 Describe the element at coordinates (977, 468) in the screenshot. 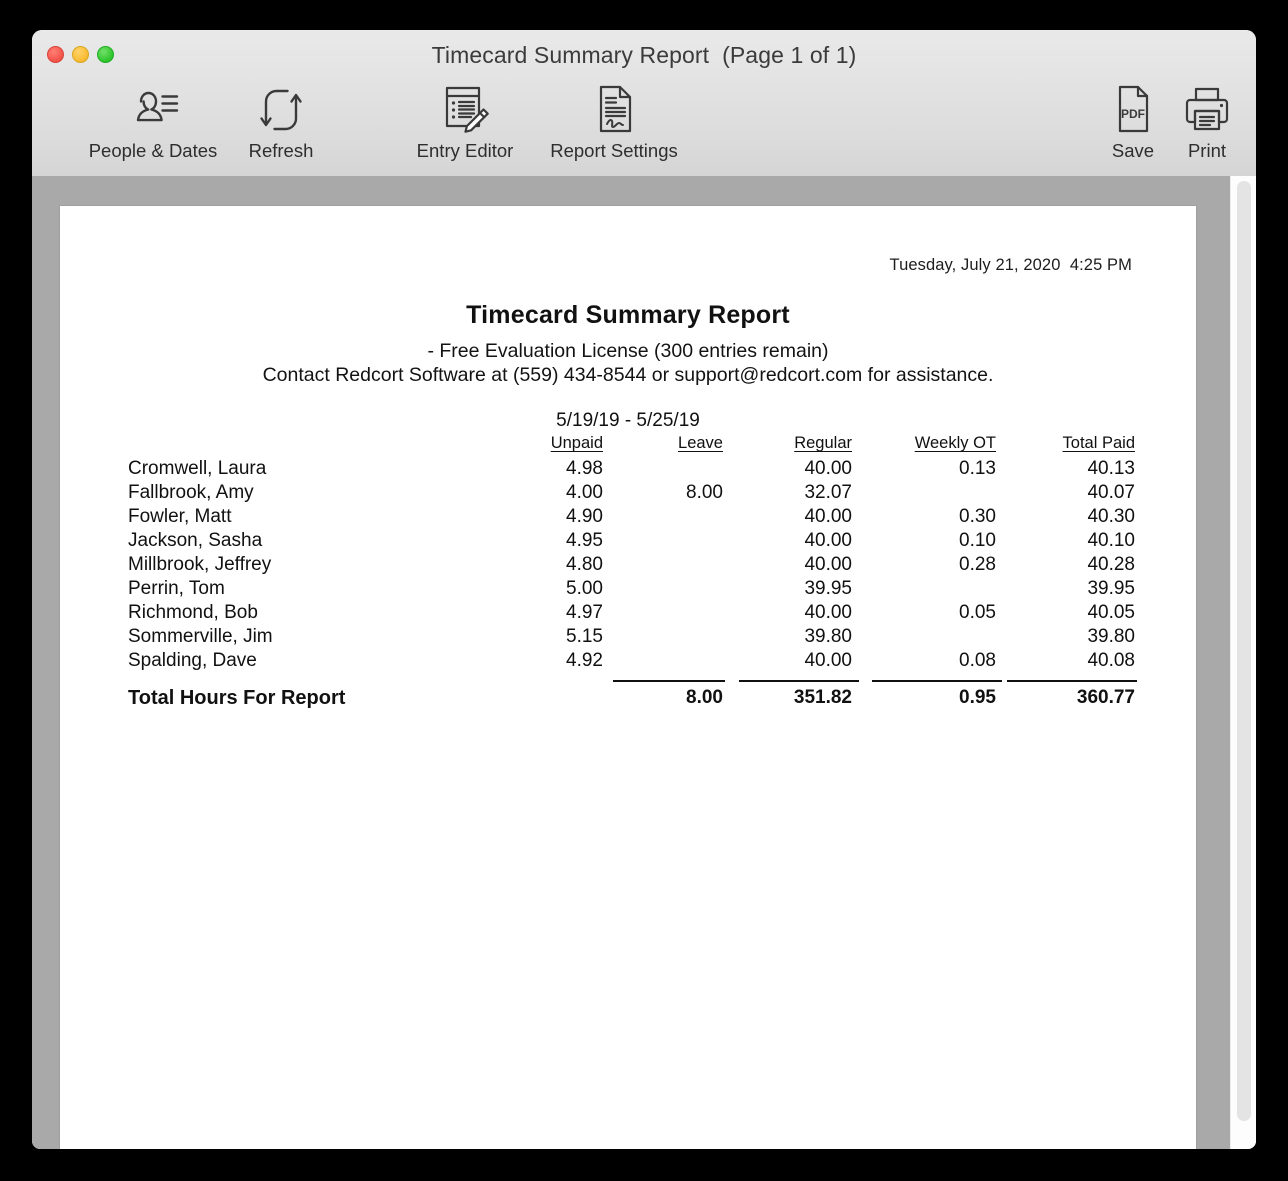

I see `cell-weekly-ot: 0.13` at that location.